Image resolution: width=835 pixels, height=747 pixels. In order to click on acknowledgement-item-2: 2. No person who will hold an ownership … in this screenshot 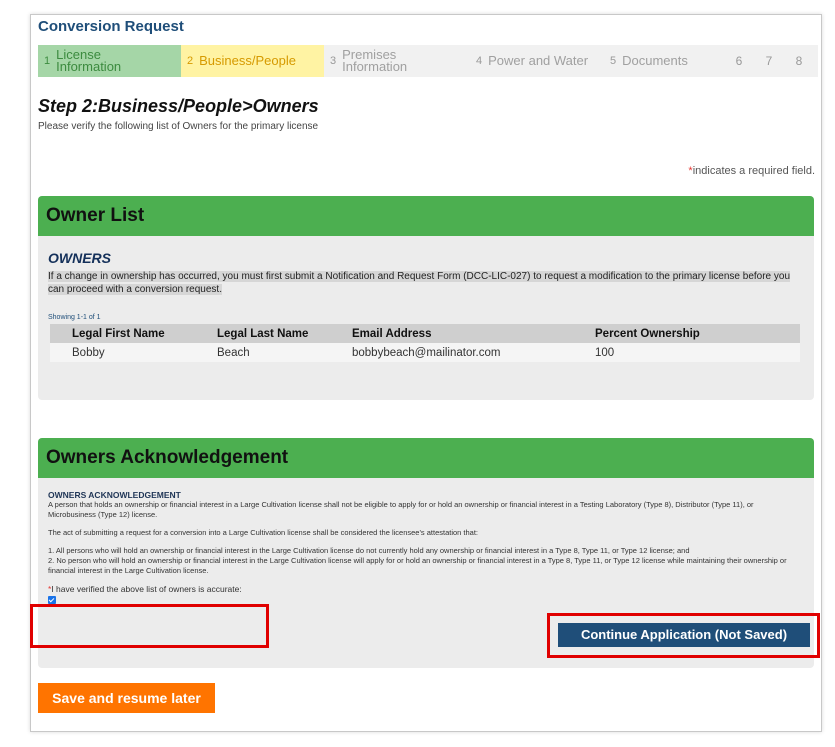, I will do `click(417, 565)`.